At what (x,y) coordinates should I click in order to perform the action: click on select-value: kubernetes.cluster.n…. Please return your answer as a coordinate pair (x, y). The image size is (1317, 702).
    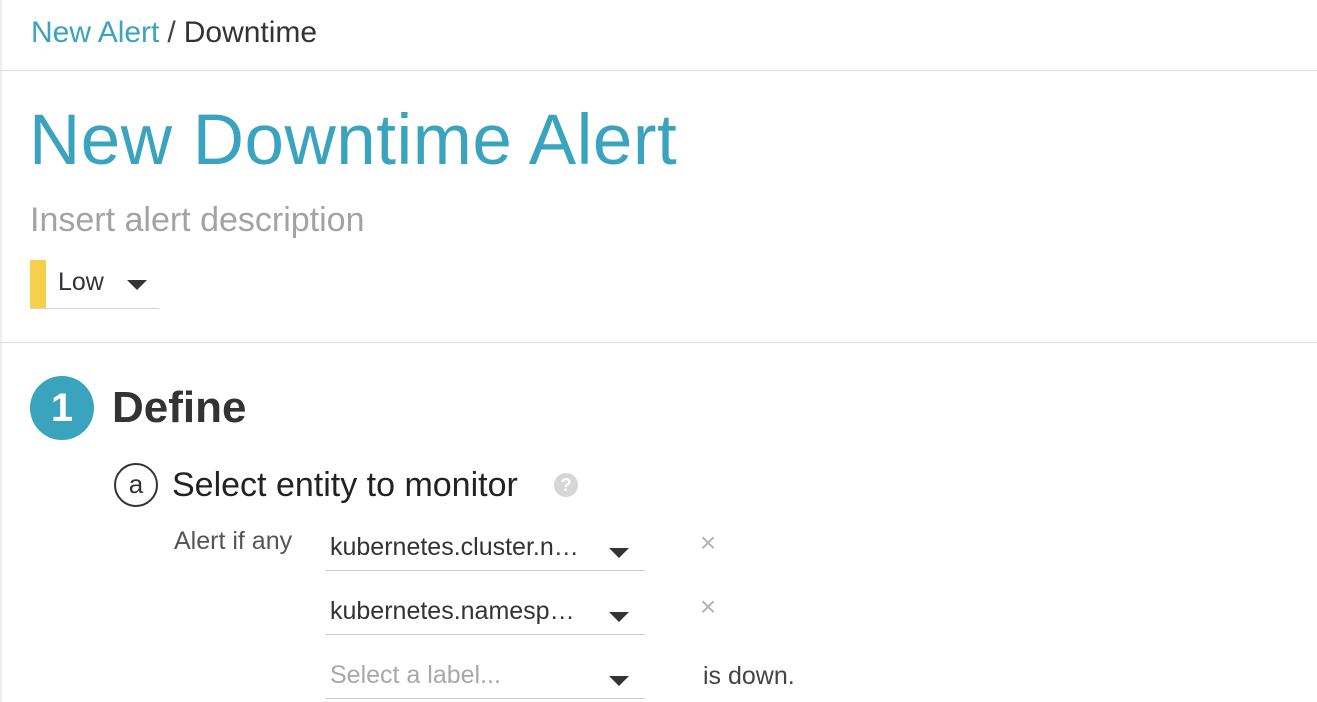
    Looking at the image, I should click on (454, 547).